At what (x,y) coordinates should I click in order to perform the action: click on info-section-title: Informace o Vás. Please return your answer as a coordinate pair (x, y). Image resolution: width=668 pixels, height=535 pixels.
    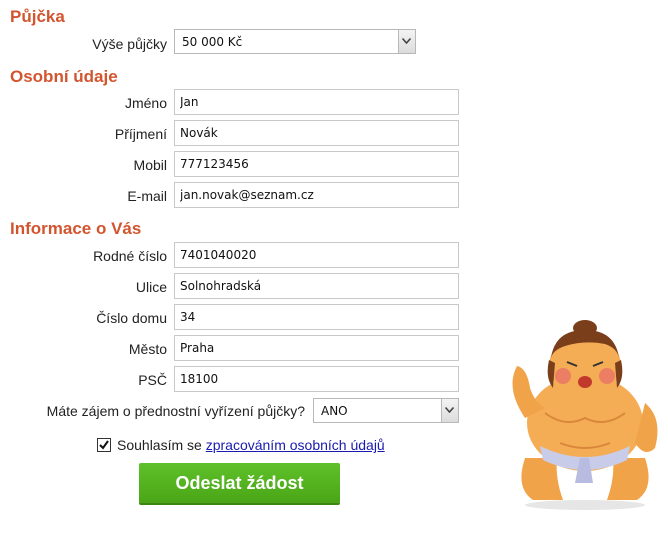
    Looking at the image, I should click on (76, 228).